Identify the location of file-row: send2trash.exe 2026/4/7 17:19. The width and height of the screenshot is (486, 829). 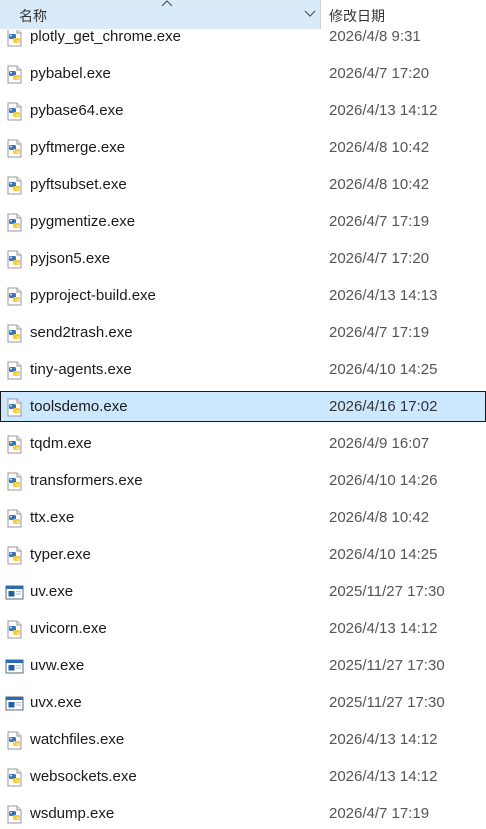
(243, 332).